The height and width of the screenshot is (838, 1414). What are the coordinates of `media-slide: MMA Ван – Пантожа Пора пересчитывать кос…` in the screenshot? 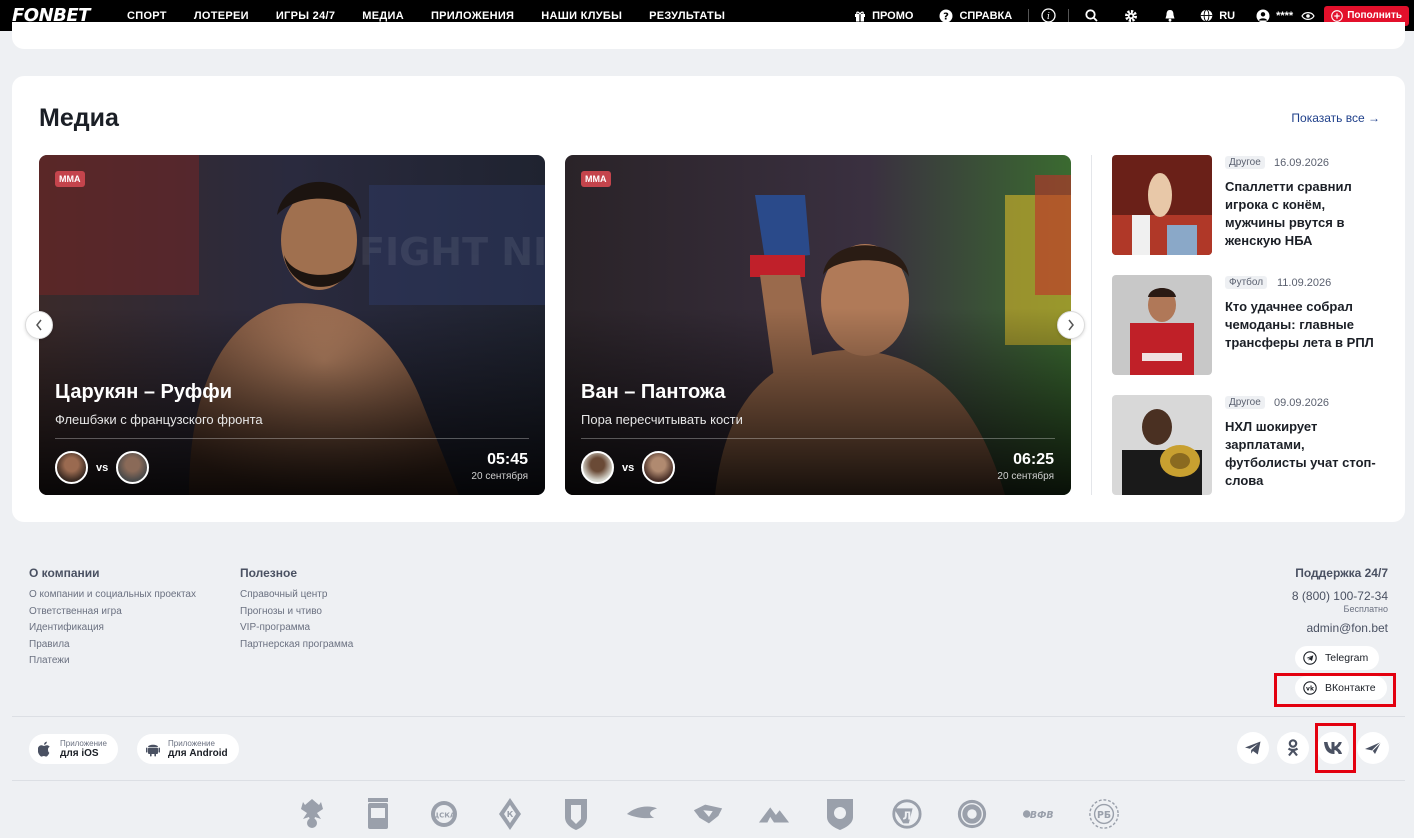 It's located at (818, 325).